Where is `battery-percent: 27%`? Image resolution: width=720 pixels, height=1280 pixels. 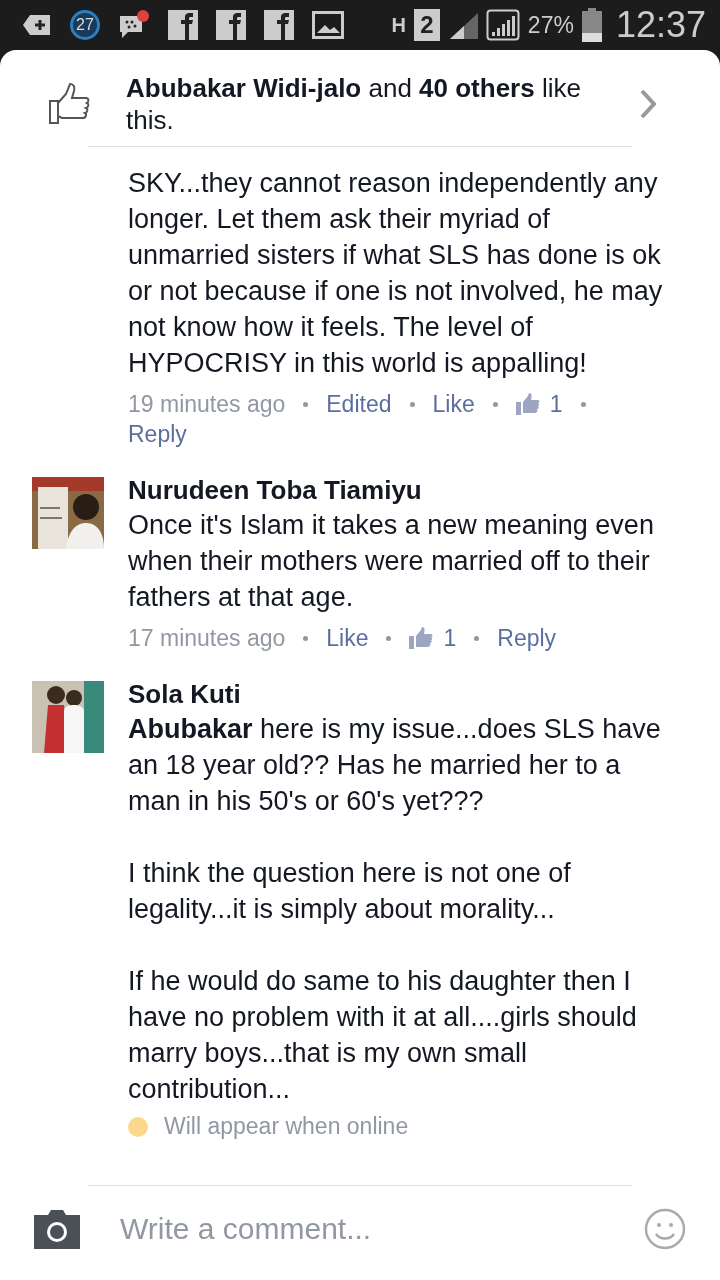
battery-percent: 27% is located at coordinates (550, 25).